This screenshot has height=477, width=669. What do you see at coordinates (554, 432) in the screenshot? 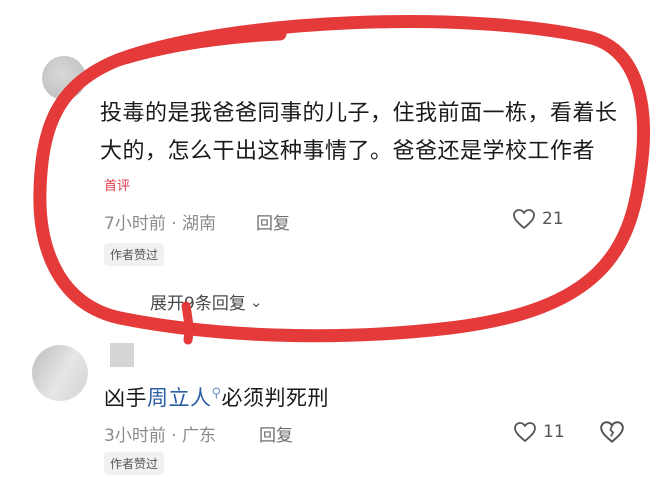
I see `like-count: 11` at bounding box center [554, 432].